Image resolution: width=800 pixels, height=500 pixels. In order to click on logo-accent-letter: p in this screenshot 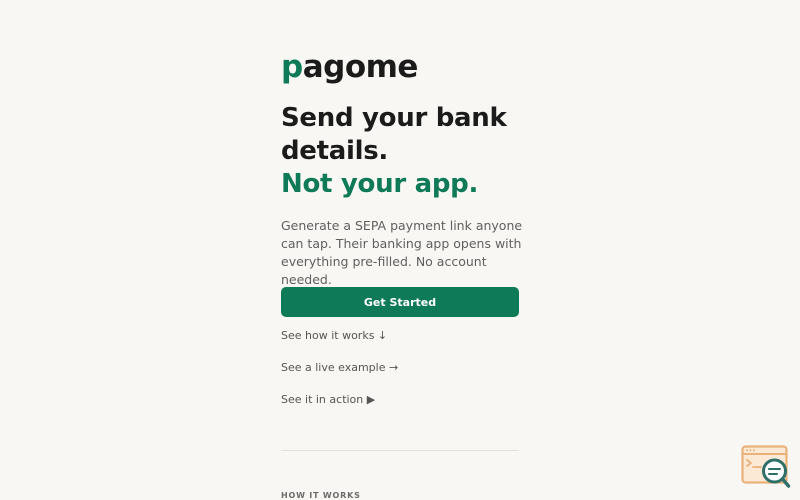, I will do `click(292, 67)`.